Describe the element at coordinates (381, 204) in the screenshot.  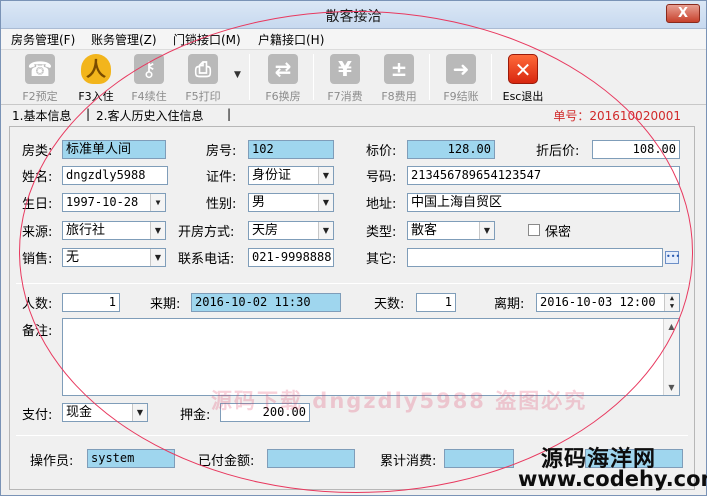
I see `address-label: 地址:` at that location.